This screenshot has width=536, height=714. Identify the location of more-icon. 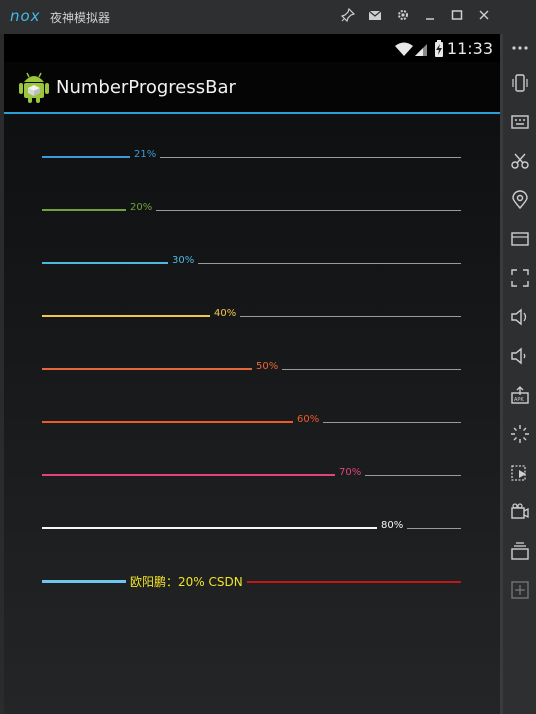
(520, 48).